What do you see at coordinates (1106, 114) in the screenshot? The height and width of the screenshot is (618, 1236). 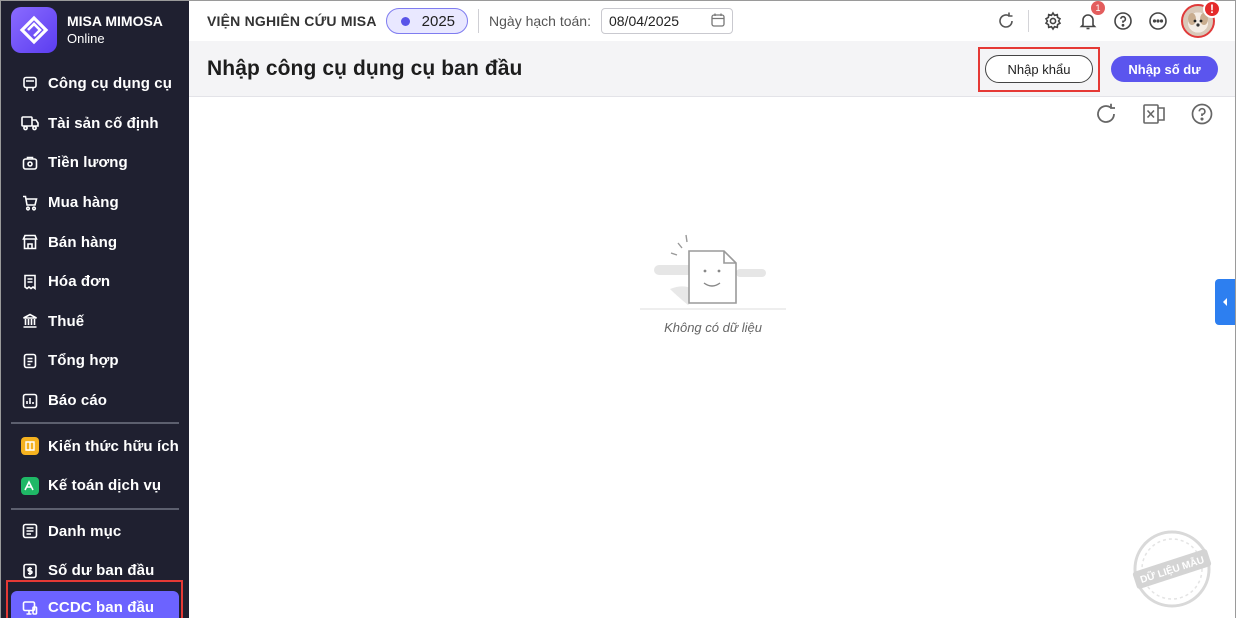 I see `refresh-icon` at bounding box center [1106, 114].